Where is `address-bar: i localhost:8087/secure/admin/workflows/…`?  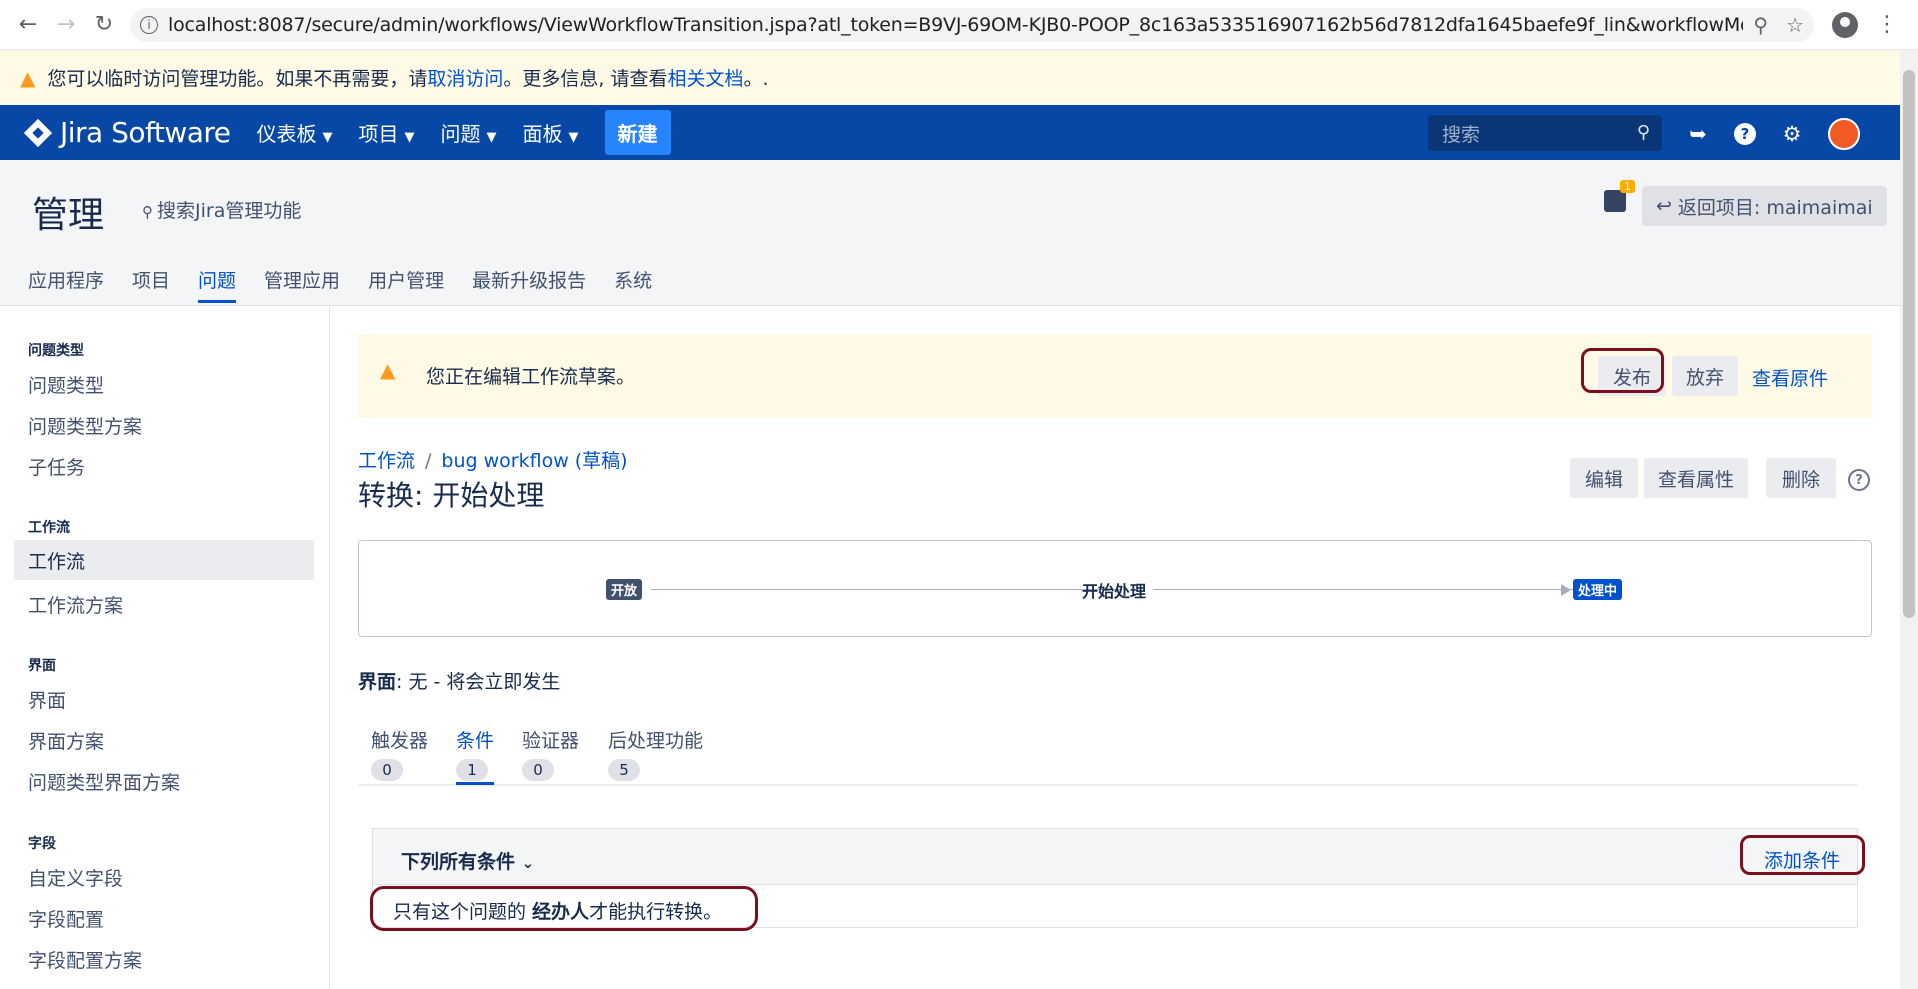
address-bar: i localhost:8087/secure/admin/workflows/… is located at coordinates (972, 24).